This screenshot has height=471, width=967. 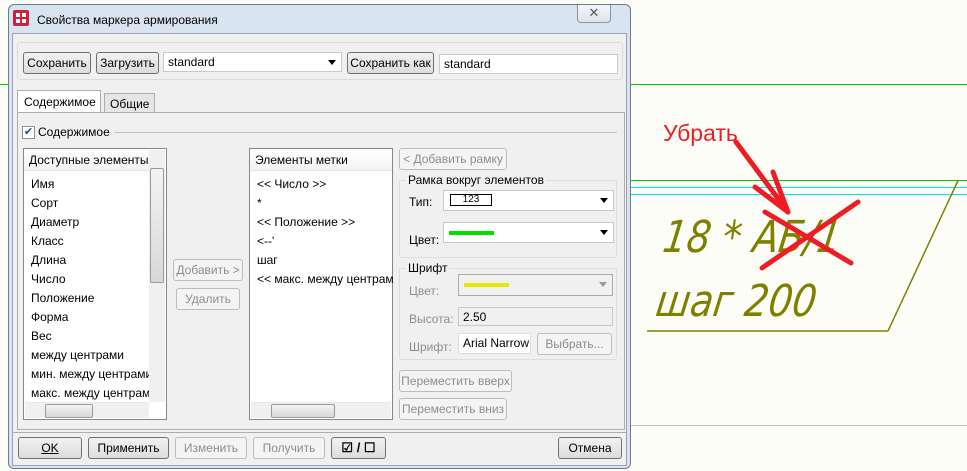 I want to click on list-item: Диаметр, so click(x=90, y=222).